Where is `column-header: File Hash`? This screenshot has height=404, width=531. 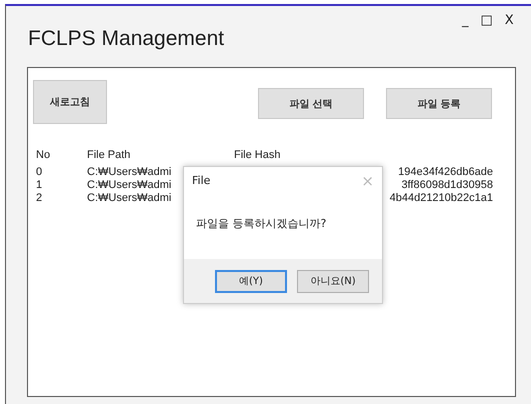
column-header: File Hash is located at coordinates (356, 155).